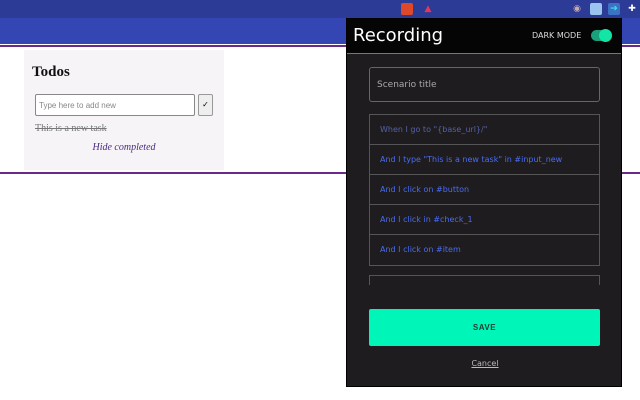 The width and height of the screenshot is (640, 400). Describe the element at coordinates (320, 9) in the screenshot. I see `browser-toolbar: ▲ ◉ ➔ ✚` at that location.